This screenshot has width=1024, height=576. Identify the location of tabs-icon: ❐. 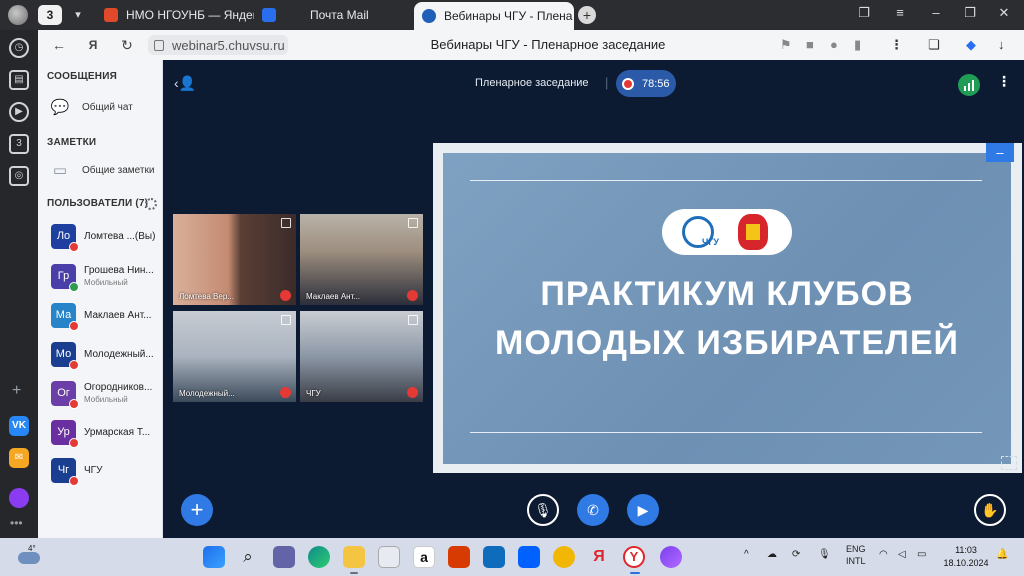
(864, 13).